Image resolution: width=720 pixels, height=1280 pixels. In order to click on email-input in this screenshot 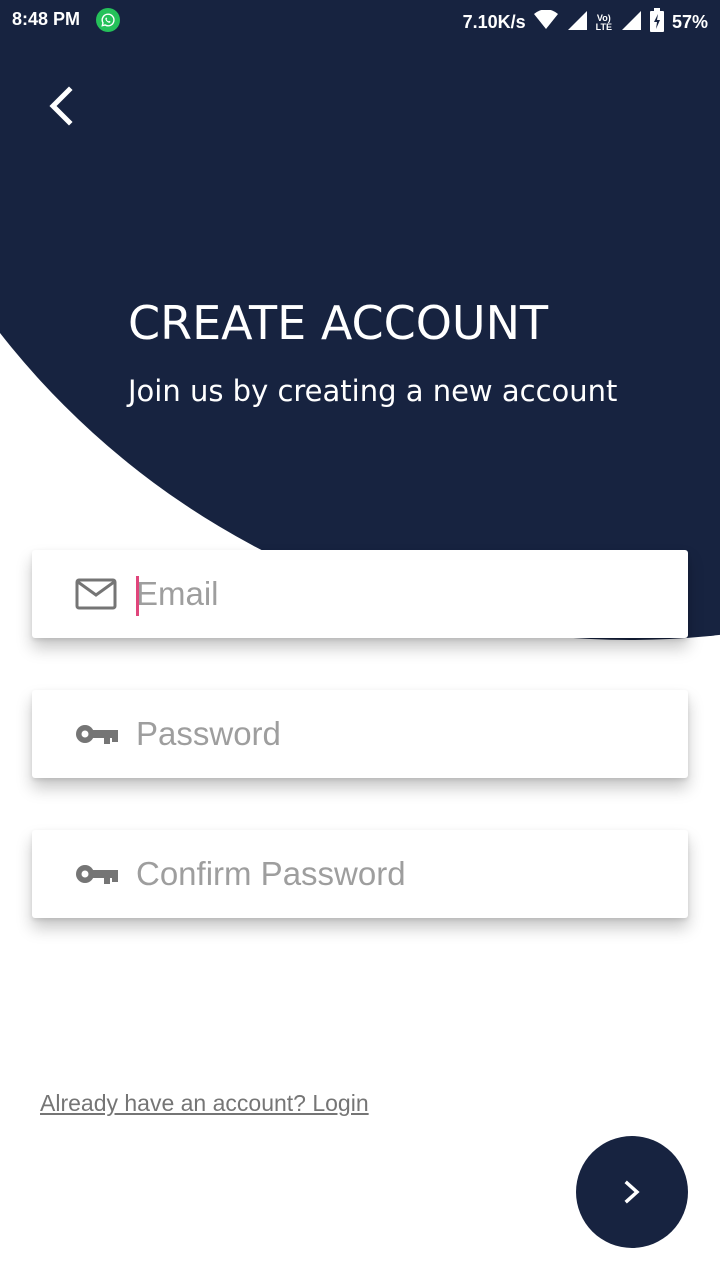, I will do `click(396, 594)`.